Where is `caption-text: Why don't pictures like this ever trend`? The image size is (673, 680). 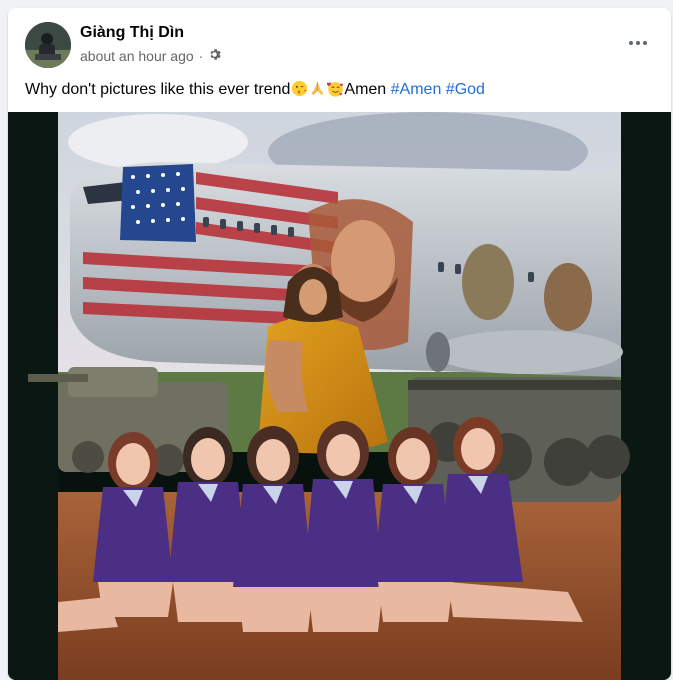
caption-text: Why don't pictures like this ever trend is located at coordinates (158, 89).